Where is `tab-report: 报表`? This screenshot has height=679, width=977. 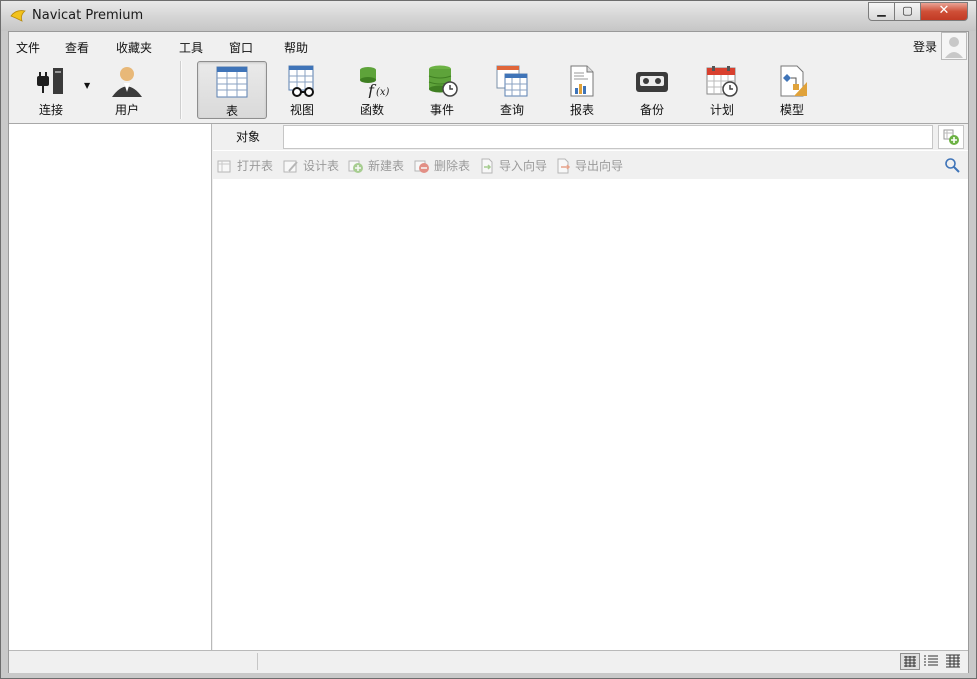
tab-report: 报表 is located at coordinates (582, 90).